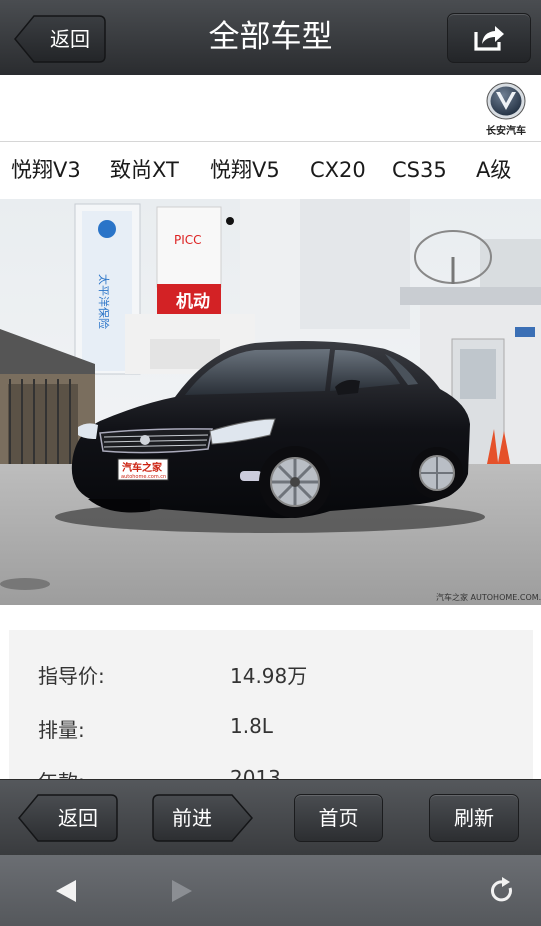  What do you see at coordinates (506, 131) in the screenshot?
I see `logo-text: 长安汽车` at bounding box center [506, 131].